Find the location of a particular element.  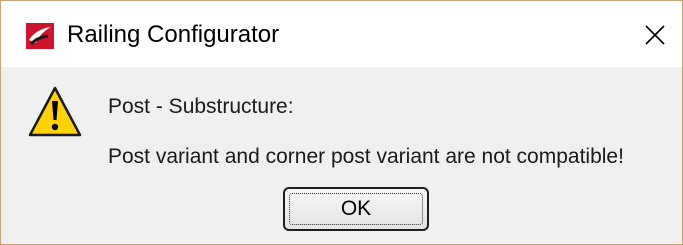

message-heading: Post - Substructure: is located at coordinates (201, 106).